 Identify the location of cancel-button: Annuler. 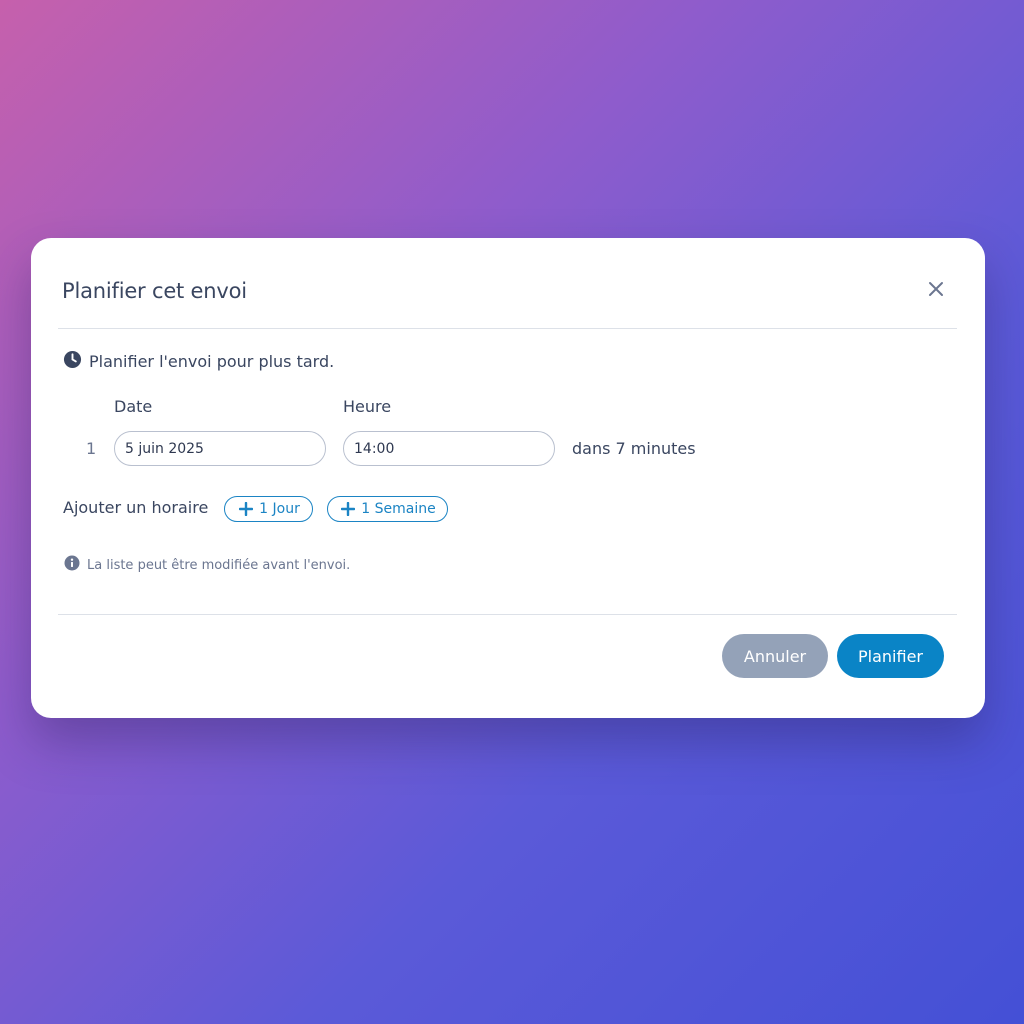
(775, 656).